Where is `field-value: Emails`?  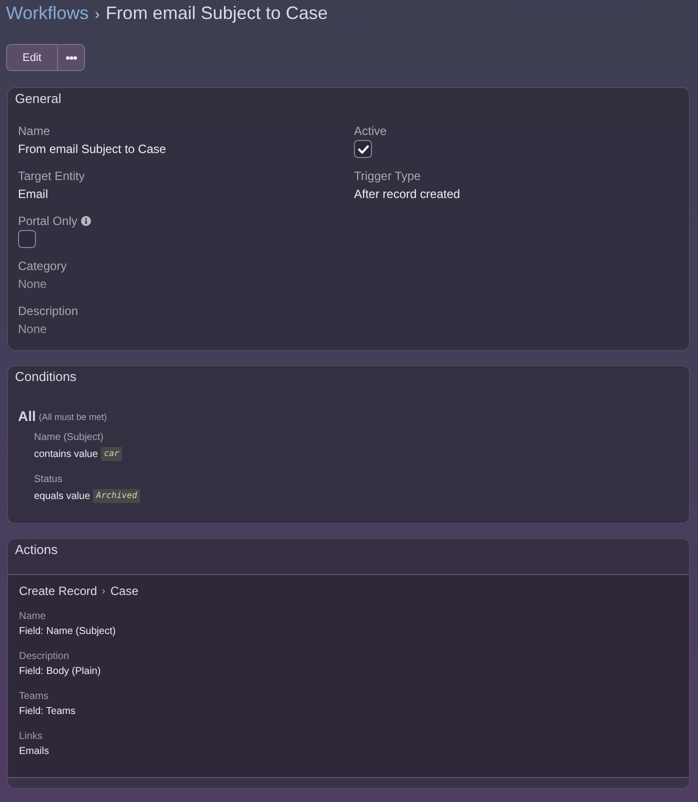
field-value: Emails is located at coordinates (34, 752).